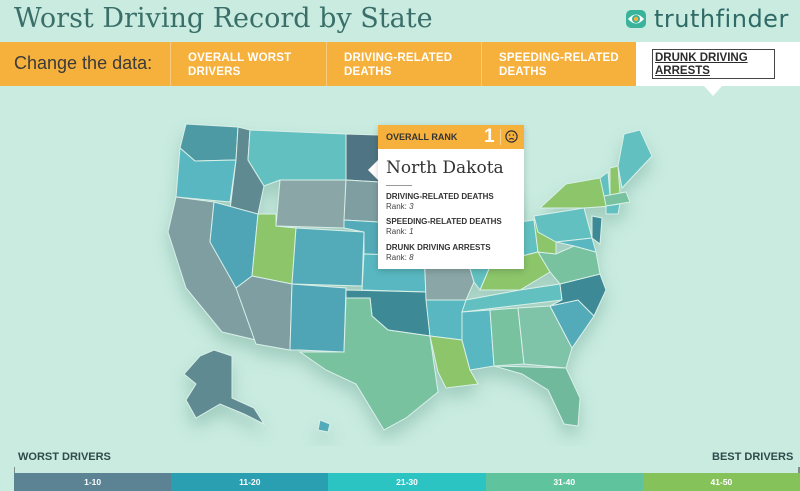  Describe the element at coordinates (438, 247) in the screenshot. I see `metric-label: DRUNK DRIVING ARRESTS` at that location.